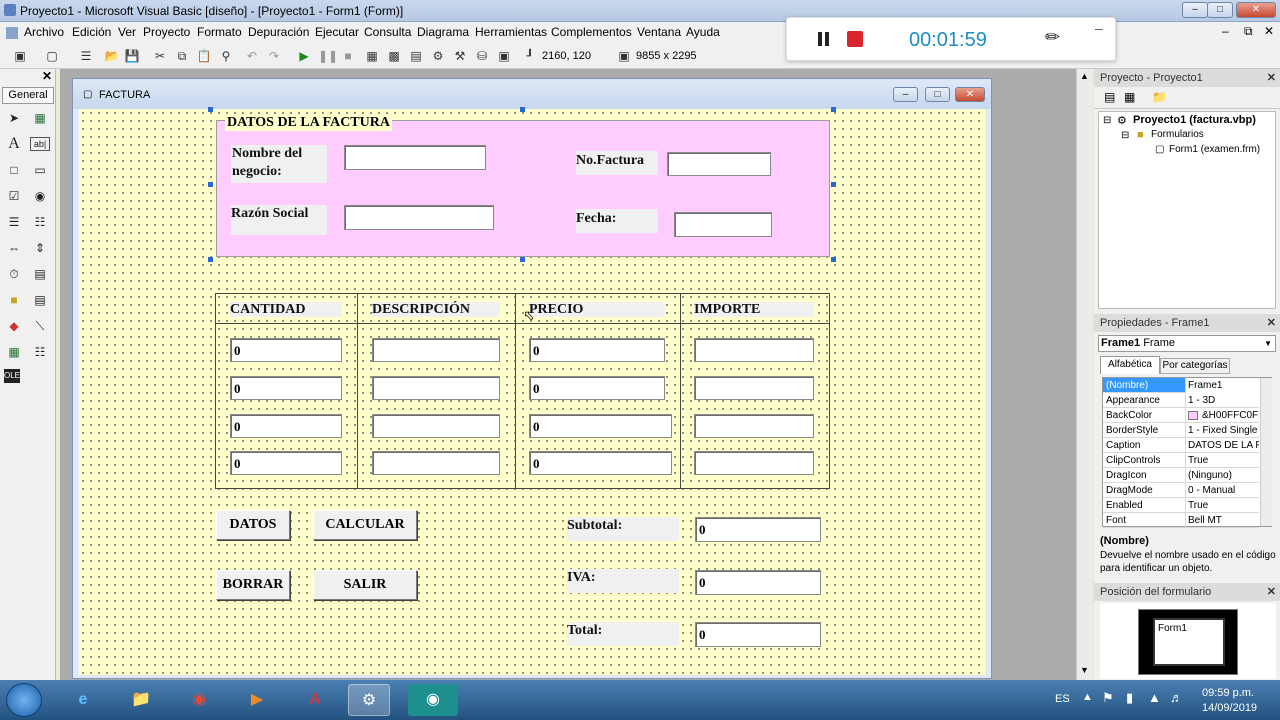 The height and width of the screenshot is (720, 1280). I want to click on volume-icon: ♬, so click(1176, 697).